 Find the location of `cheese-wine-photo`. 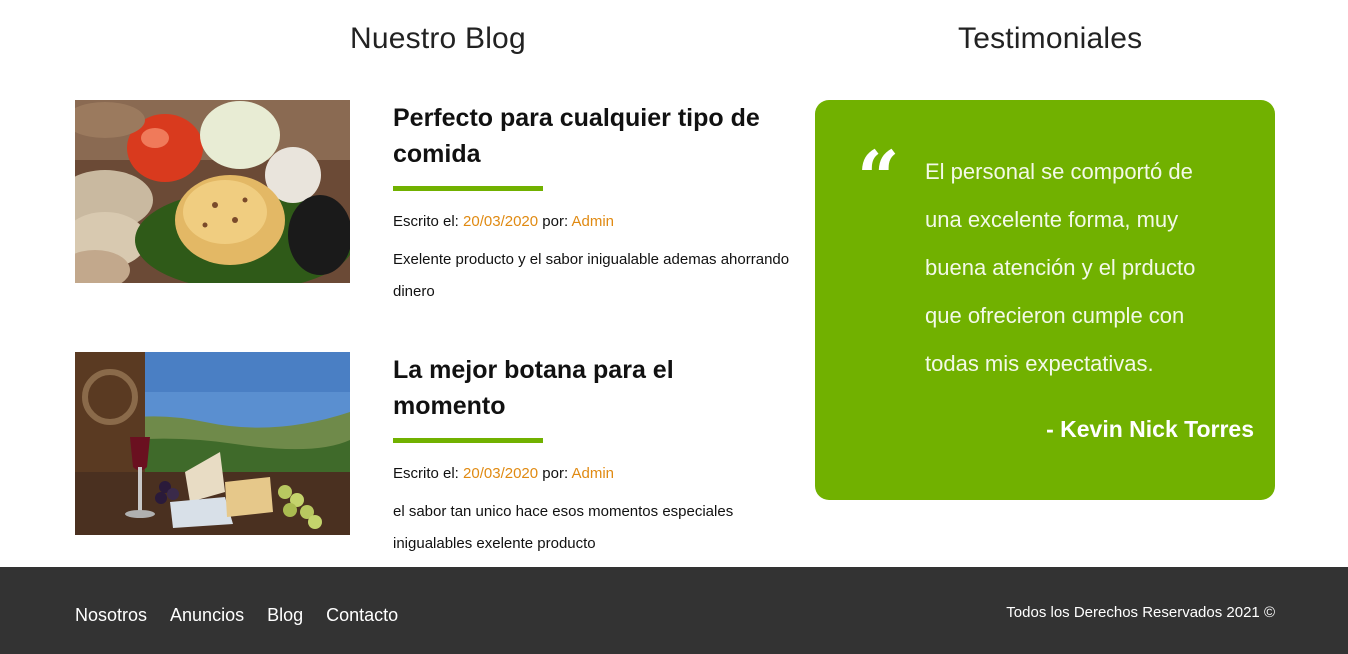

cheese-wine-photo is located at coordinates (212, 443).